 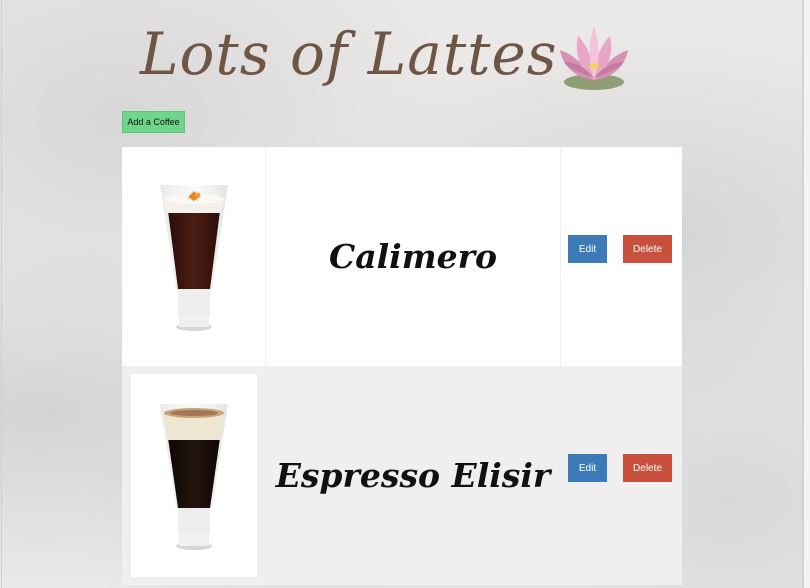 I want to click on coffee-name: Calimero, so click(x=413, y=256).